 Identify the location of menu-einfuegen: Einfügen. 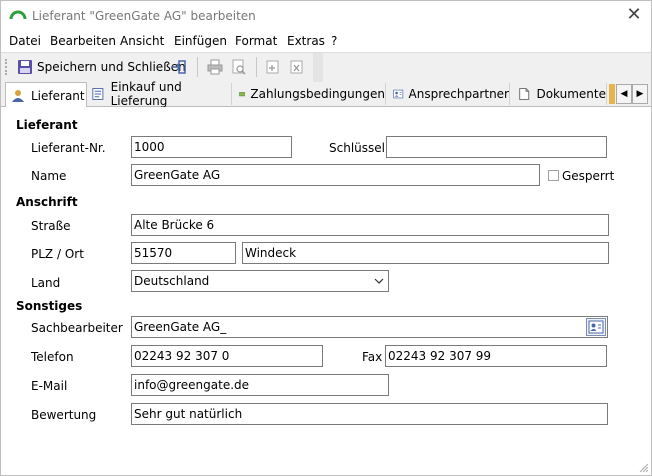
(200, 41).